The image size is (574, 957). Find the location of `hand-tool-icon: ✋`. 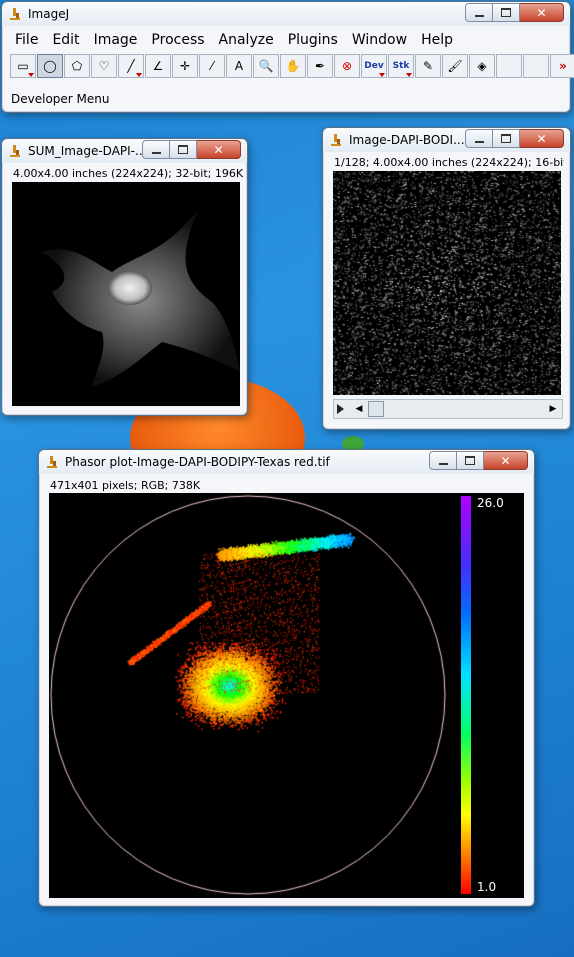

hand-tool-icon: ✋ is located at coordinates (293, 66).